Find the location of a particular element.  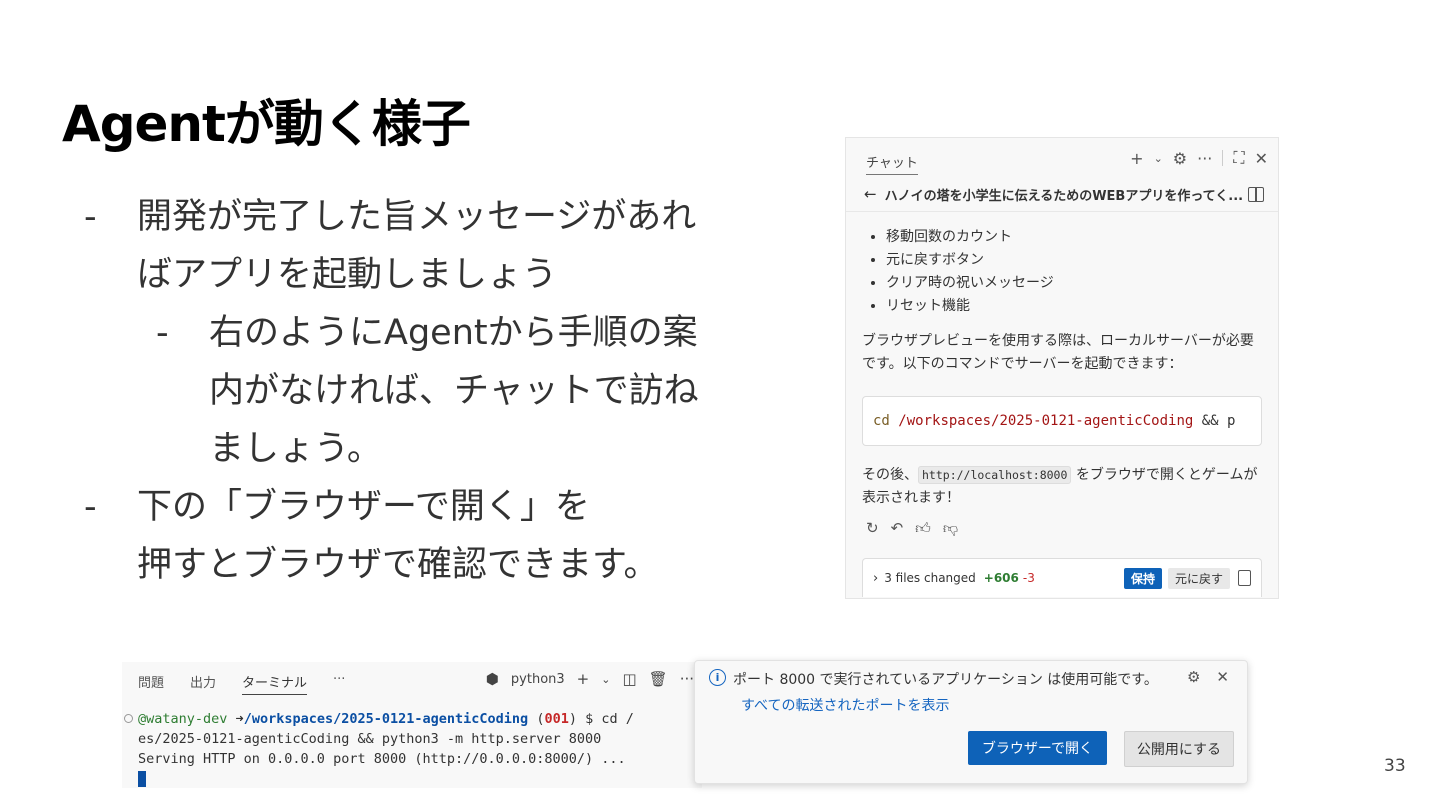

retry-icon: ↻ is located at coordinates (872, 528).